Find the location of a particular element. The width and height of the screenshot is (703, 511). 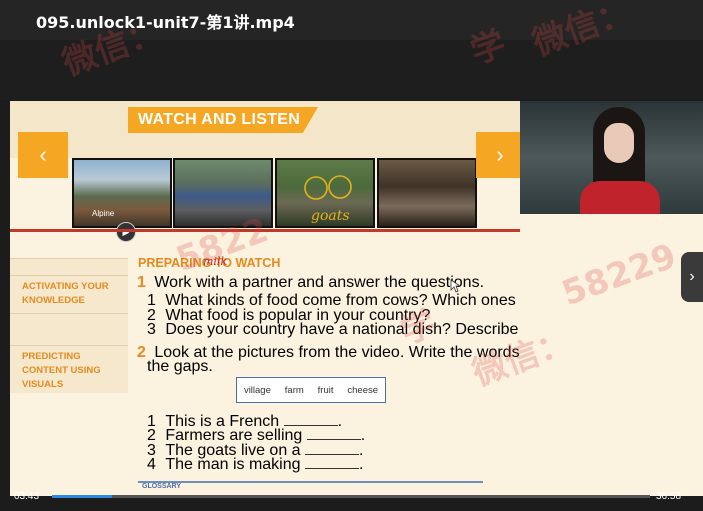

chevron-left-icon: ‹ is located at coordinates (43, 154).